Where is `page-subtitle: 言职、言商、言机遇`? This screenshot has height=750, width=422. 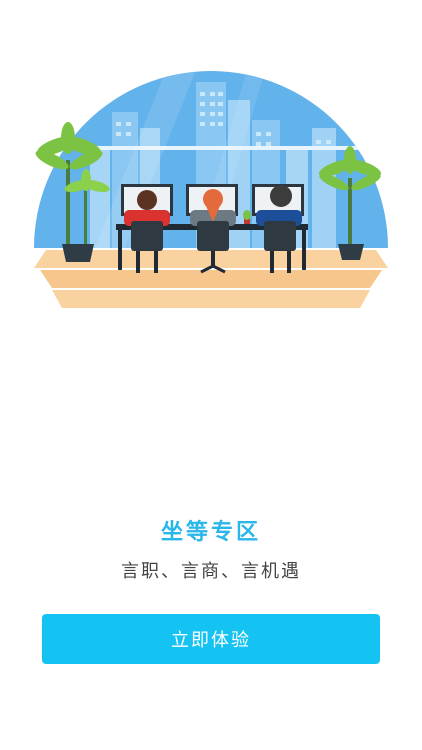 page-subtitle: 言职、言商、言机遇 is located at coordinates (211, 571).